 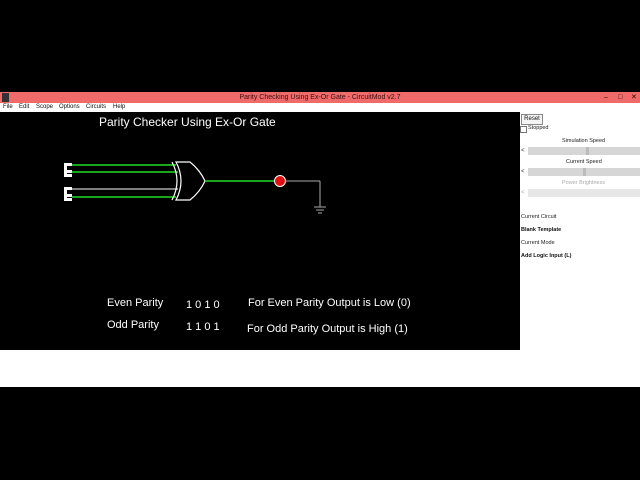 I want to click on even-parity-note: For Even Parity Output is Low (0), so click(x=329, y=303).